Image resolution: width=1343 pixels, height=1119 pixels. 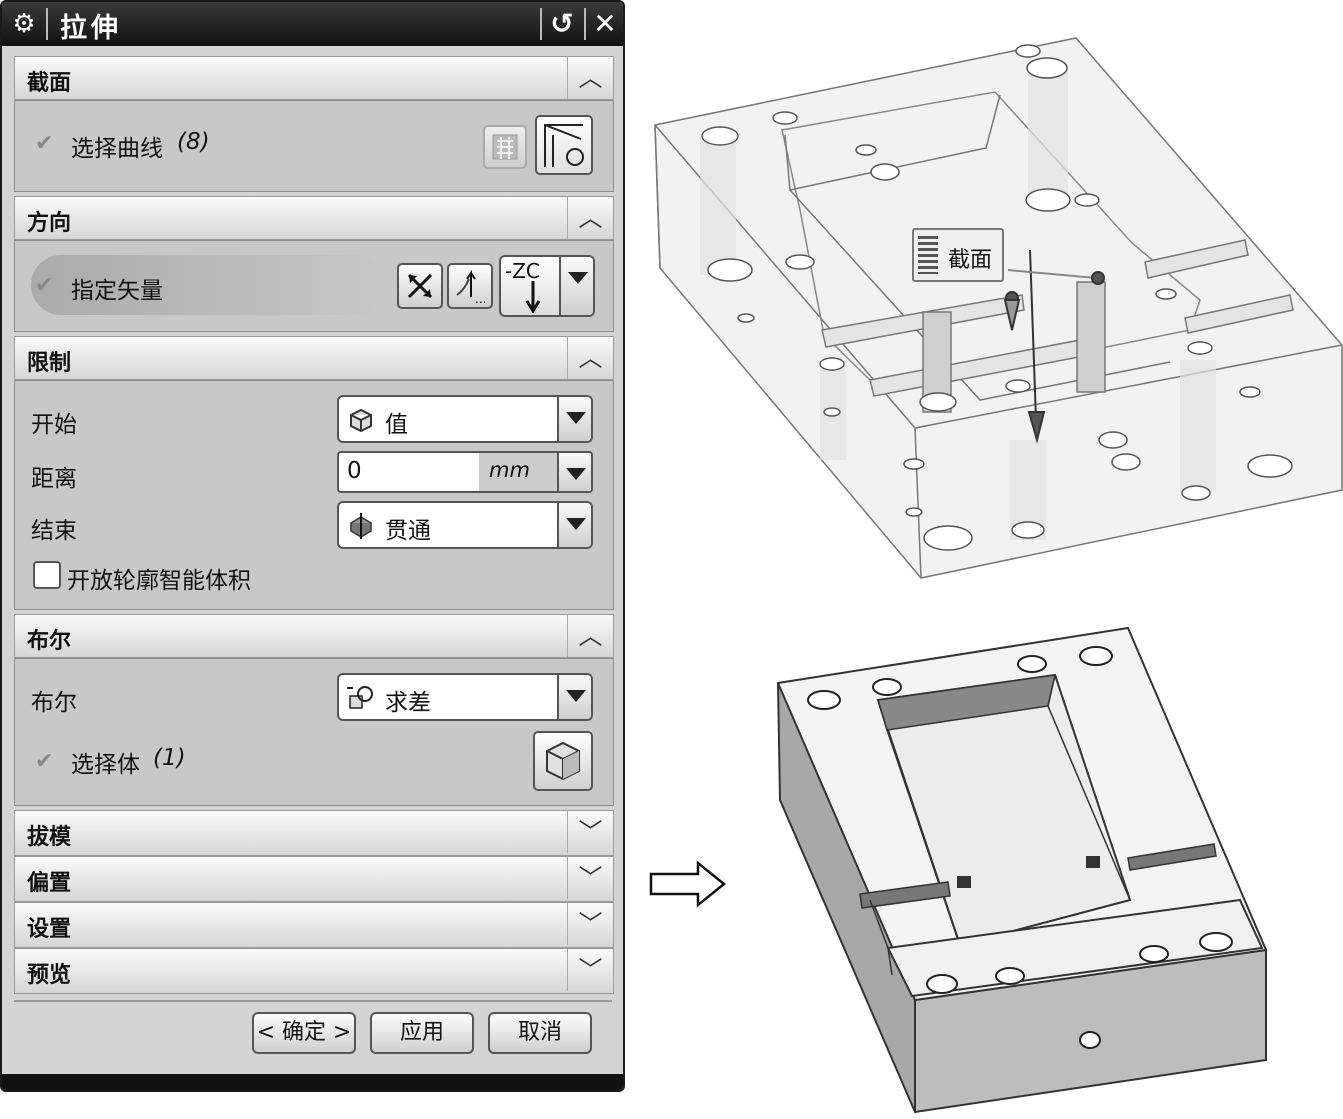 What do you see at coordinates (49, 837) in the screenshot?
I see `draft-label: 拔模` at bounding box center [49, 837].